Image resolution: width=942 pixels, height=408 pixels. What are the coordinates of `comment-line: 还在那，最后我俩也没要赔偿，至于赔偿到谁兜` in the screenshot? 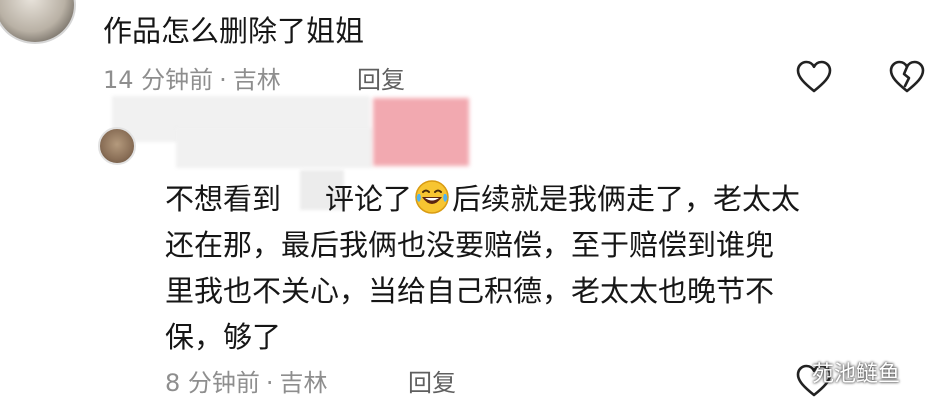 It's located at (470, 245).